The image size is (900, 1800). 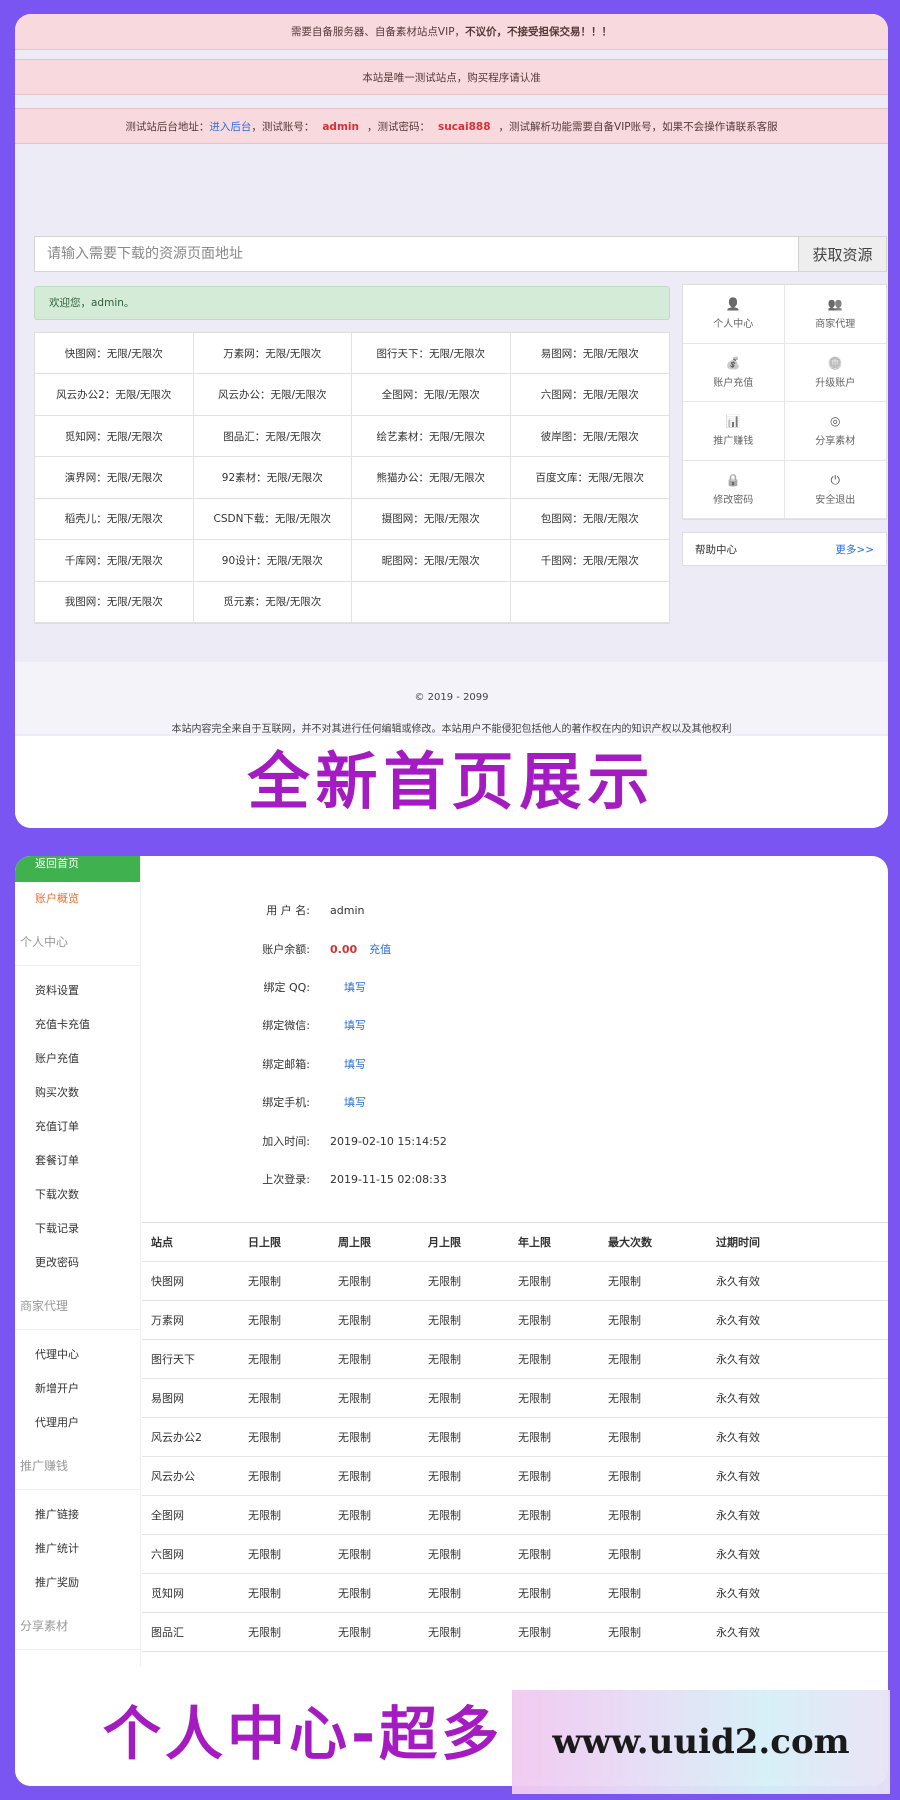 What do you see at coordinates (167, 127) in the screenshot?
I see `notice-text: 测试站后台地址：` at bounding box center [167, 127].